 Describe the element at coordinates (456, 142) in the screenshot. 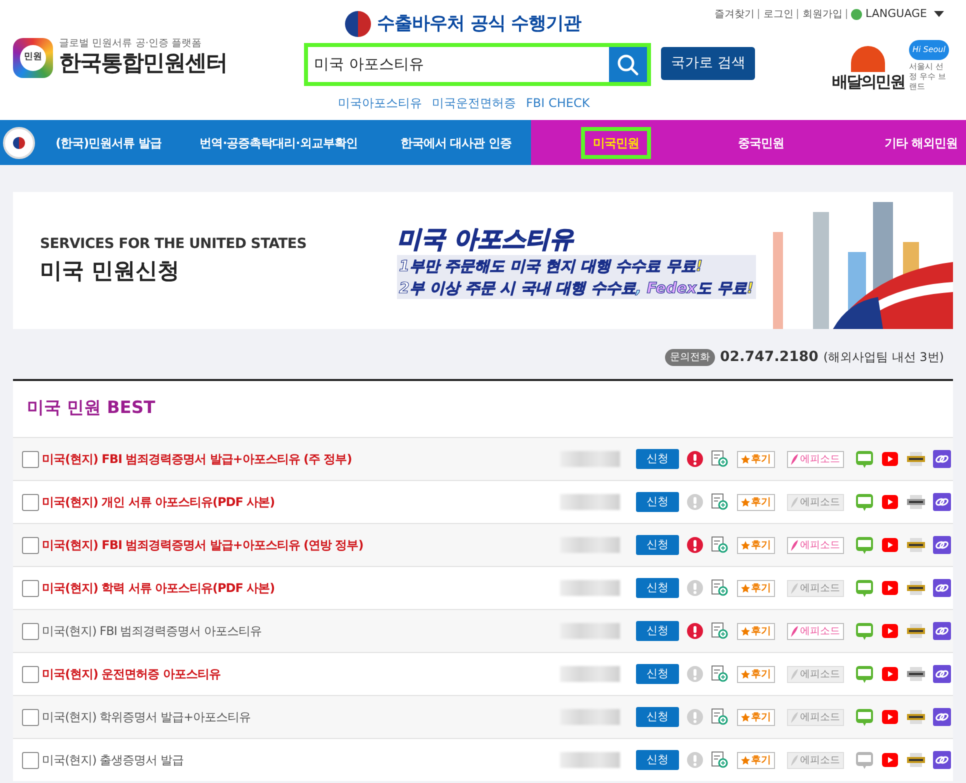

I see `nav-tab: 한국에서 대사관 인증` at that location.